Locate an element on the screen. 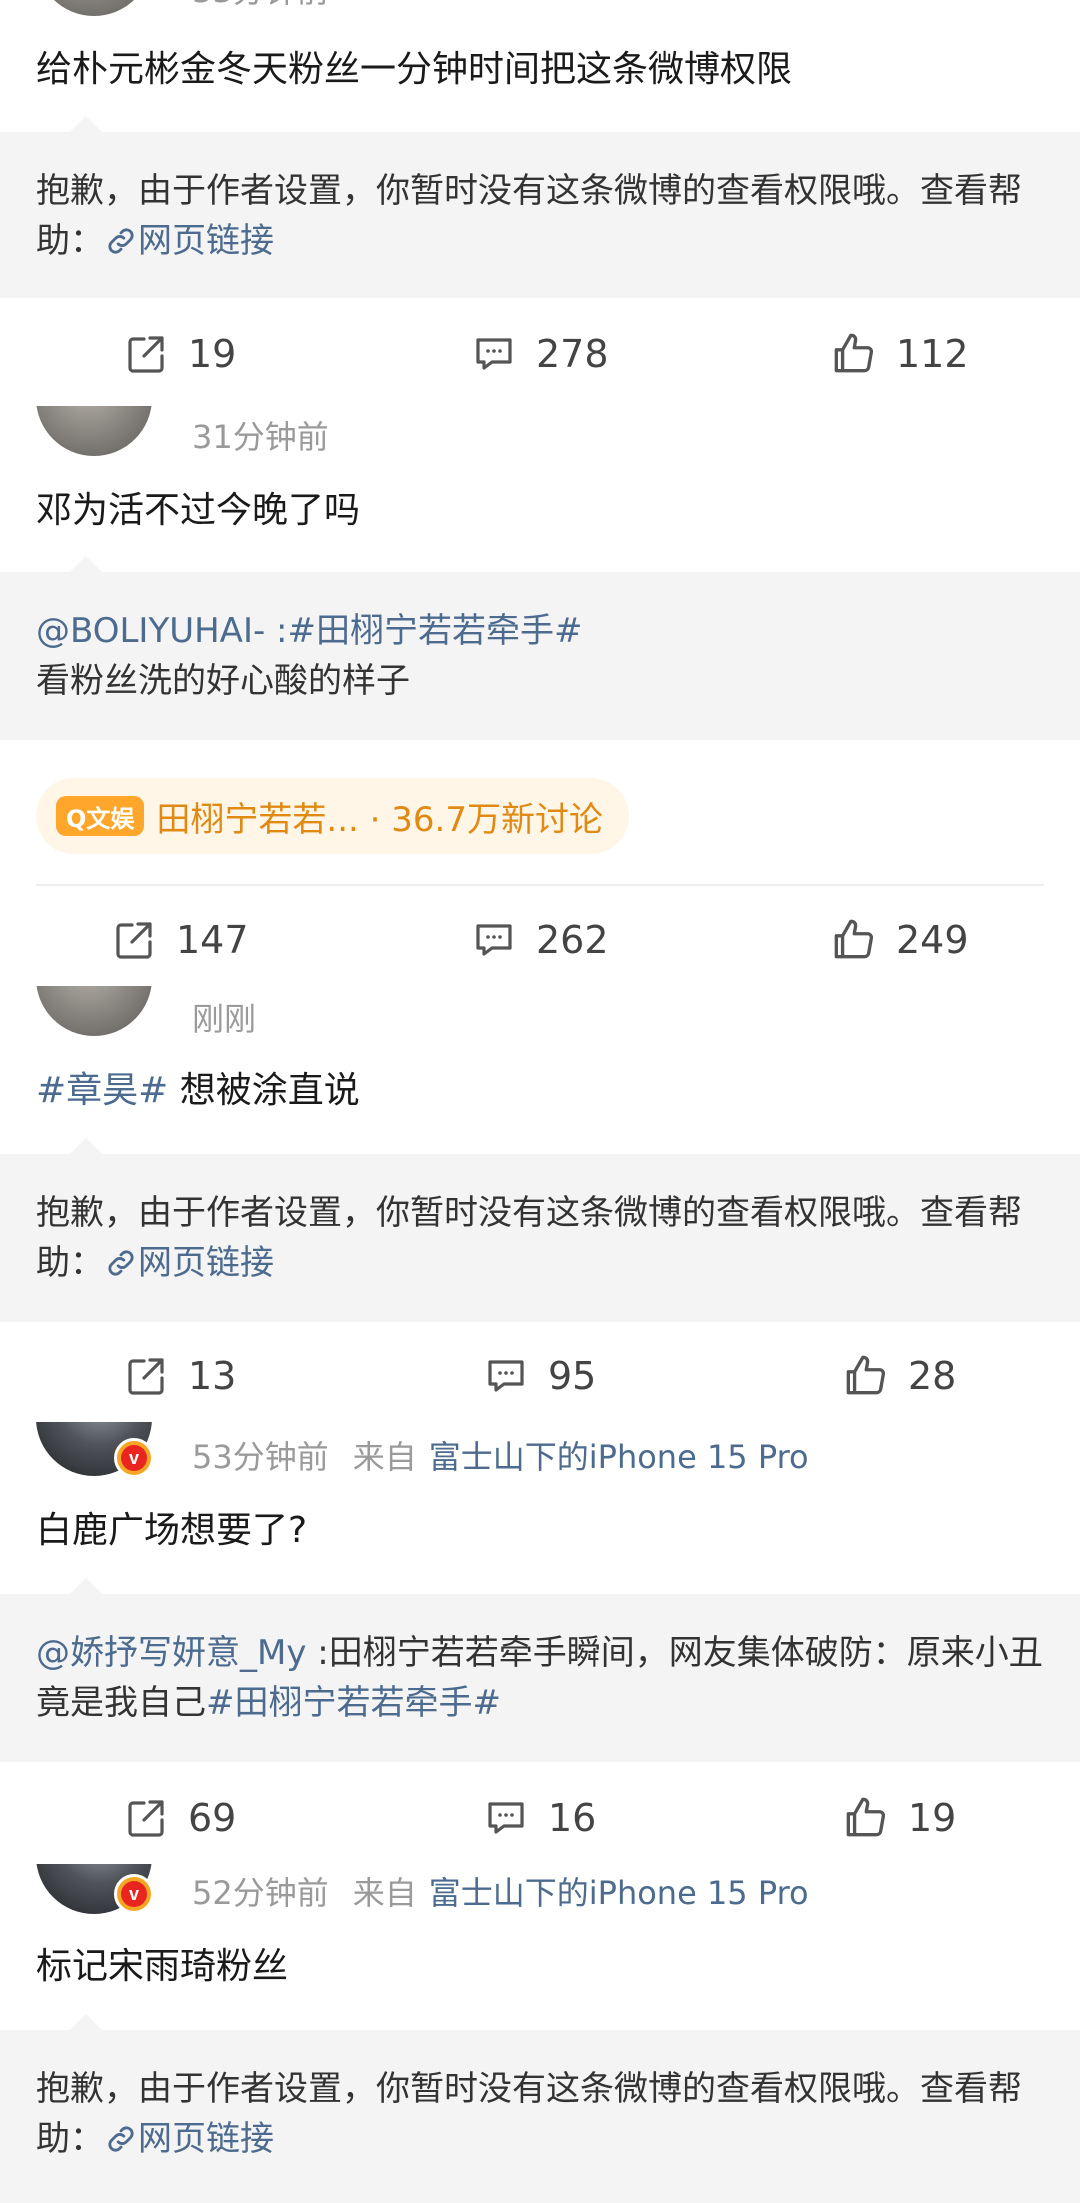 This screenshot has height=2203, width=1080. comment-button: 262 is located at coordinates (539, 940).